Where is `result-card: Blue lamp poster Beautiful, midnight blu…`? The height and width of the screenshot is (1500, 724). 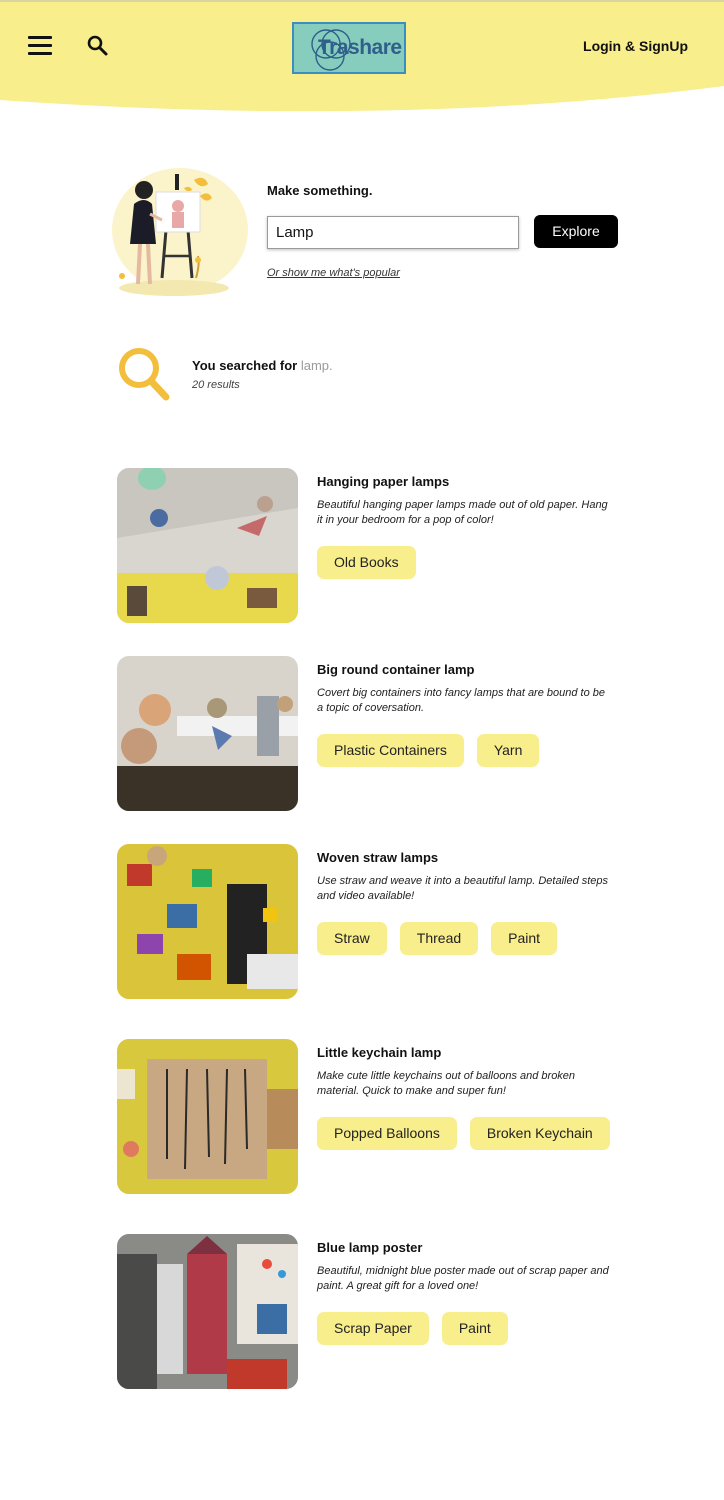
result-card: Blue lamp poster Beautiful, midnight blu… is located at coordinates (367, 1312).